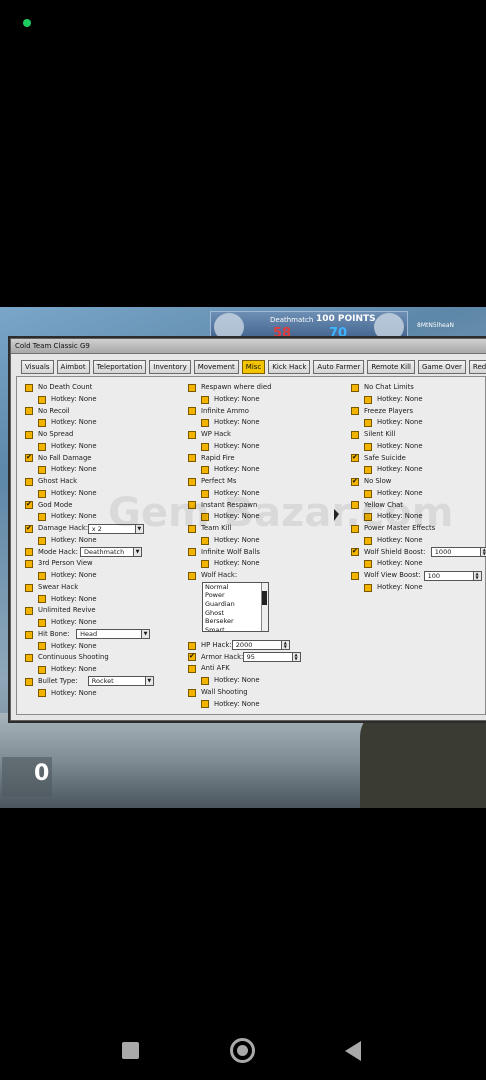 The height and width of the screenshot is (1080, 486). Describe the element at coordinates (235, 587) in the screenshot. I see `wolf-option: Normal` at that location.